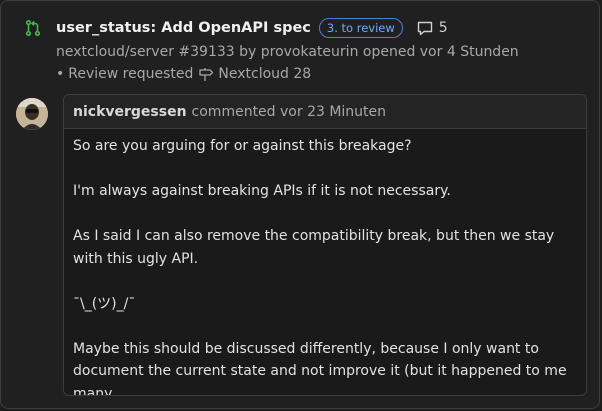 The image size is (602, 411). I want to click on comment-icon, so click(424, 28).